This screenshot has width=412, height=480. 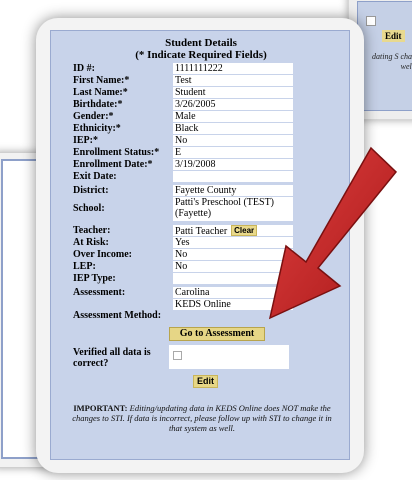 I want to click on field-row-iep: IEP:* No, so click(x=208, y=140).